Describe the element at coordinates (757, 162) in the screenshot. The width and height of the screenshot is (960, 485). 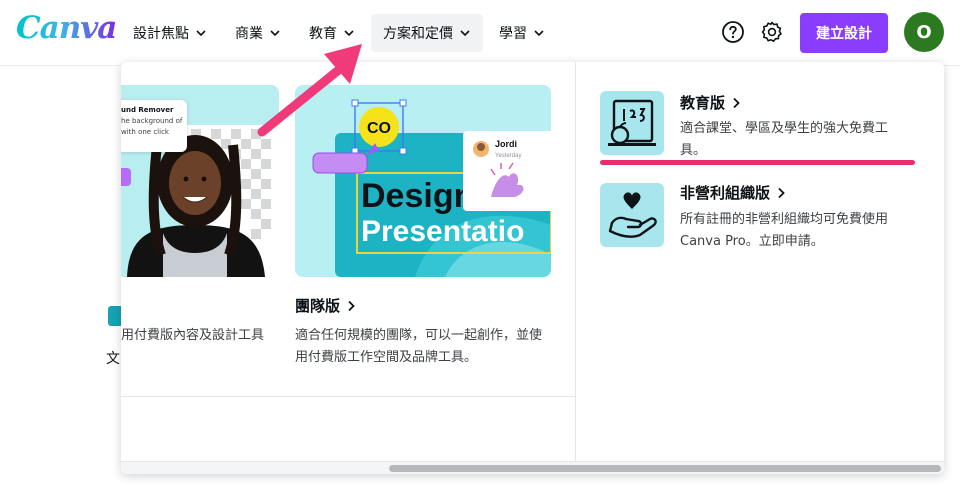
I see `annotation-underline` at that location.